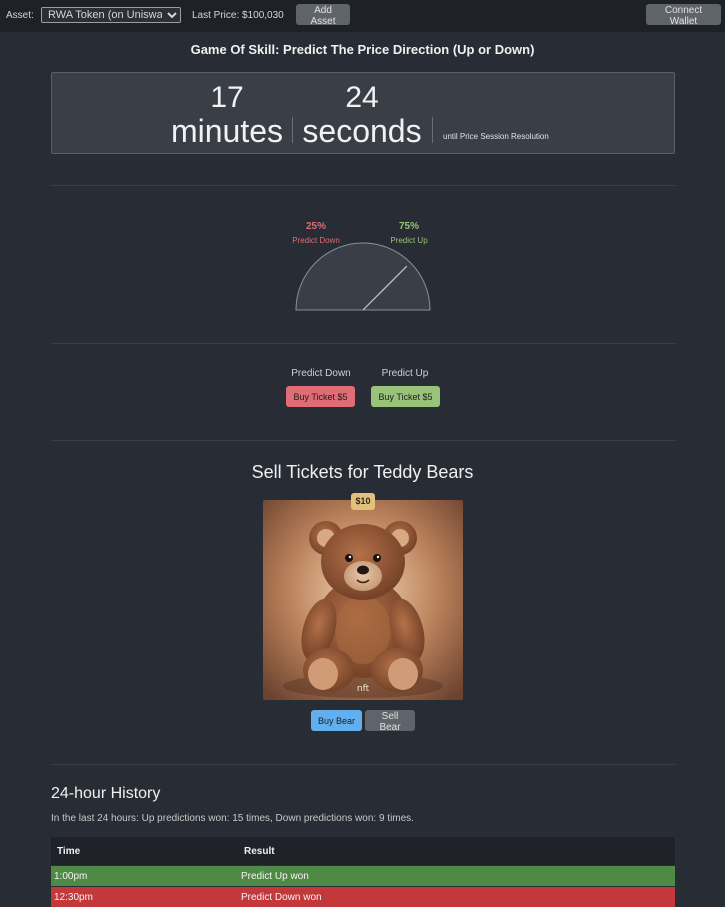 This screenshot has width=725, height=907. I want to click on teddy-bear-illustration: nft, so click(363, 600).